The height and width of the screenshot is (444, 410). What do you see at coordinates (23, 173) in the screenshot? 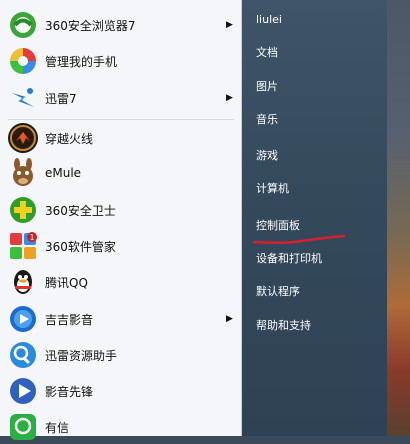
I see `emule-icon` at bounding box center [23, 173].